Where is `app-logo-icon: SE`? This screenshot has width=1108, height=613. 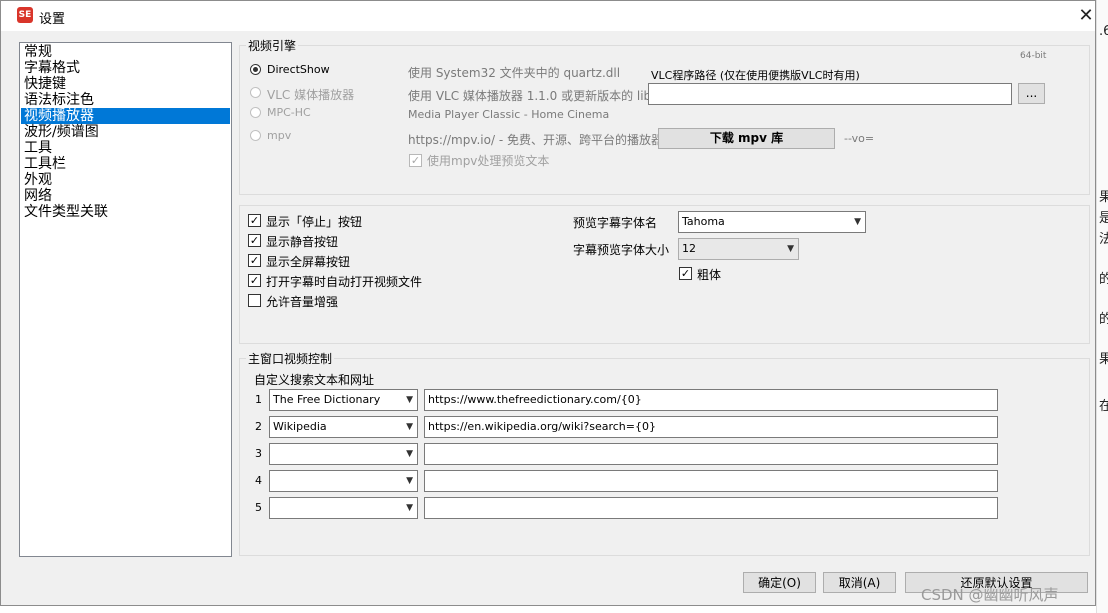
app-logo-icon: SE is located at coordinates (25, 15).